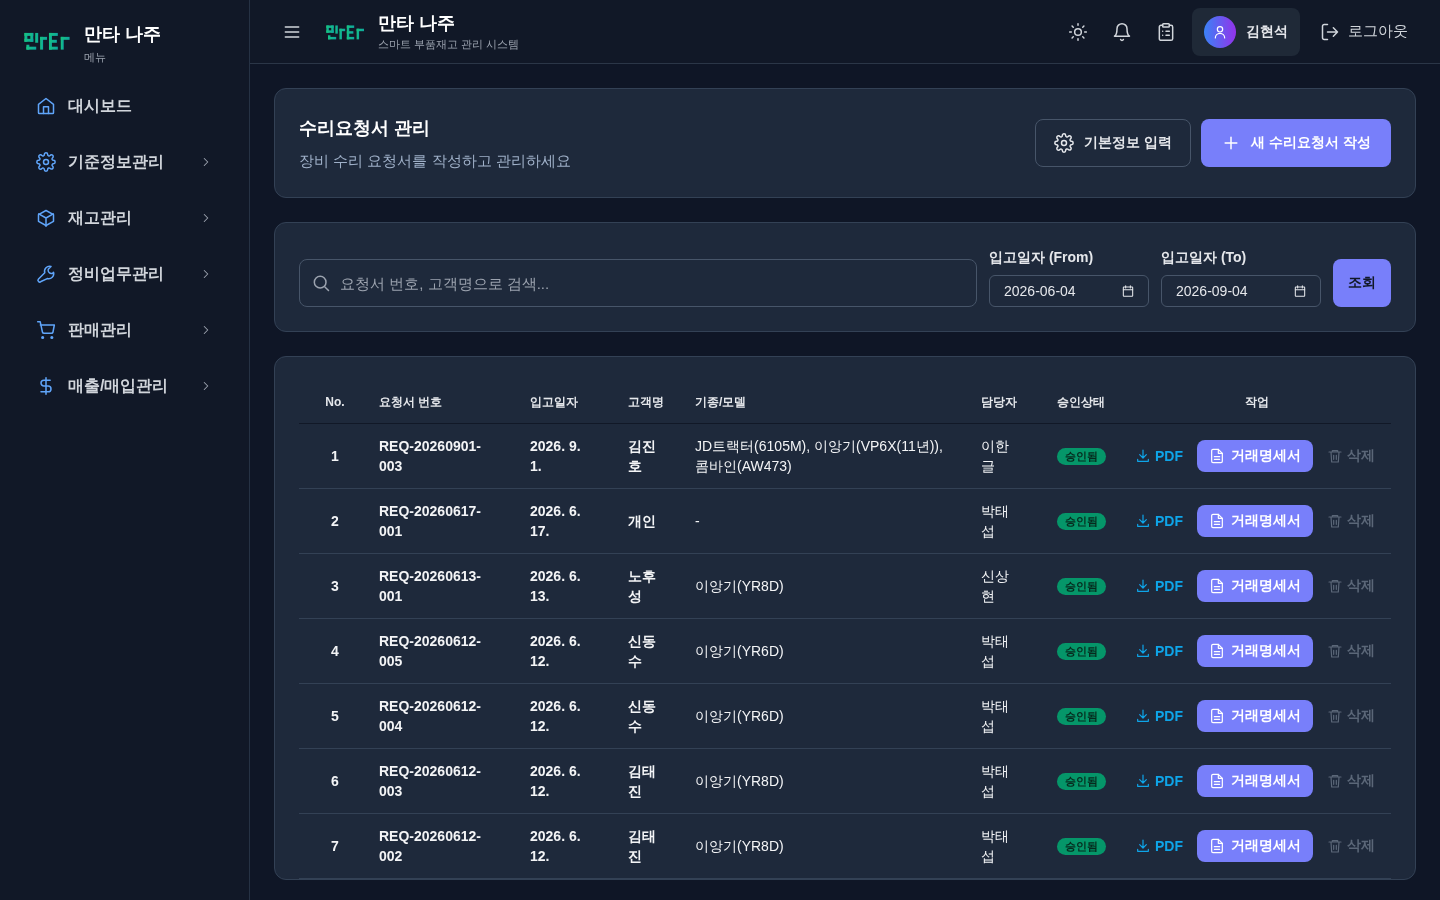  What do you see at coordinates (642, 456) in the screenshot?
I see `table-cell-text: 김진호` at bounding box center [642, 456].